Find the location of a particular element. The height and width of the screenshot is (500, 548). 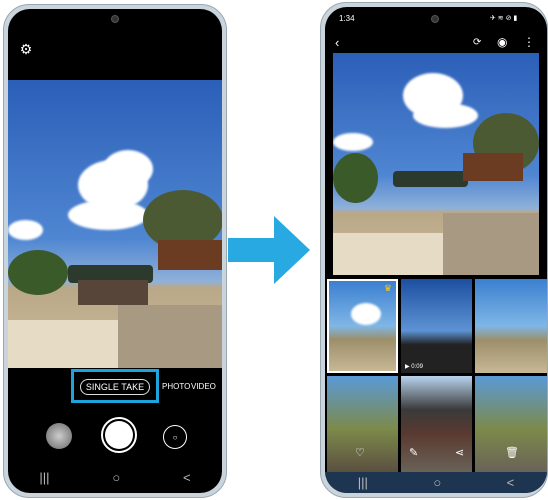

back-icon: ‹ is located at coordinates (337, 42).